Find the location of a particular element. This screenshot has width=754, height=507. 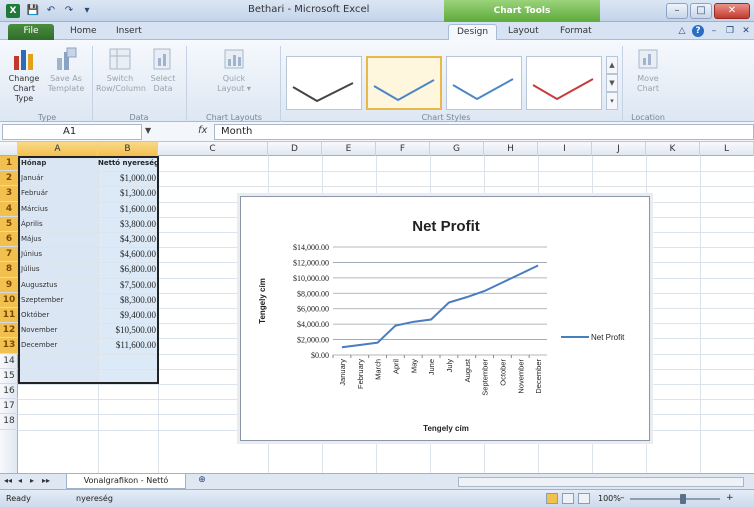

gallery-scroll-up: ▲ is located at coordinates (612, 65).